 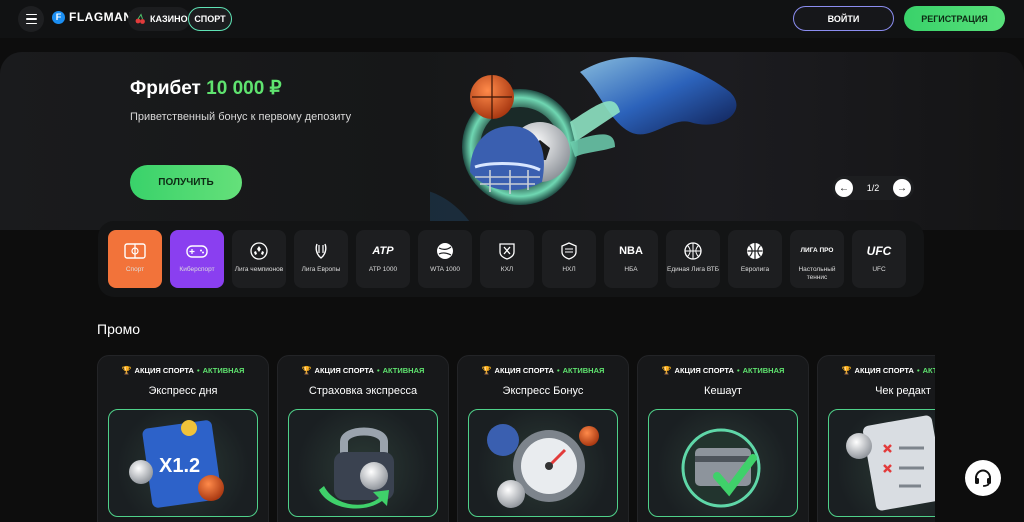 What do you see at coordinates (543, 391) in the screenshot?
I see `promo-card-title: Экспресс Бонус` at bounding box center [543, 391].